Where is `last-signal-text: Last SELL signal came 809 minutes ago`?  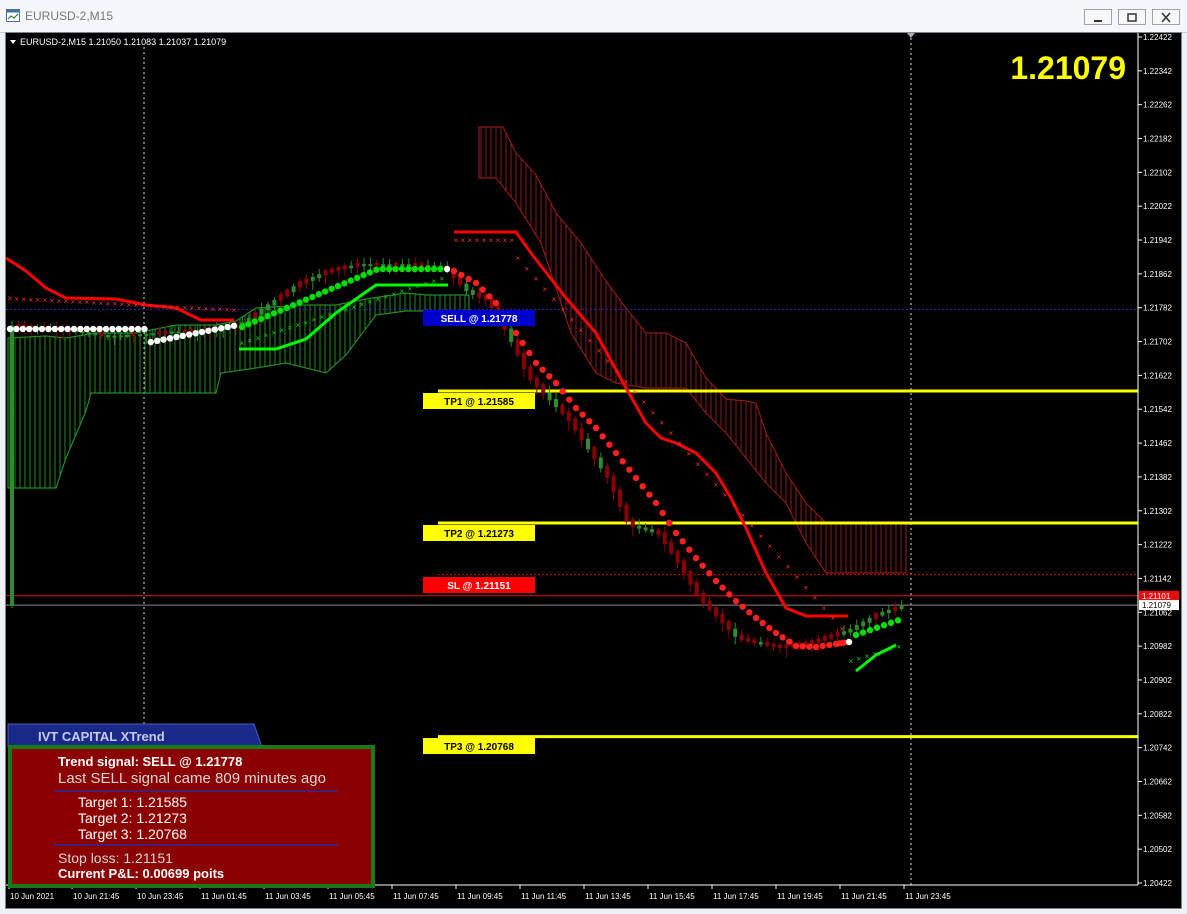 last-signal-text: Last SELL signal came 809 minutes ago is located at coordinates (192, 778).